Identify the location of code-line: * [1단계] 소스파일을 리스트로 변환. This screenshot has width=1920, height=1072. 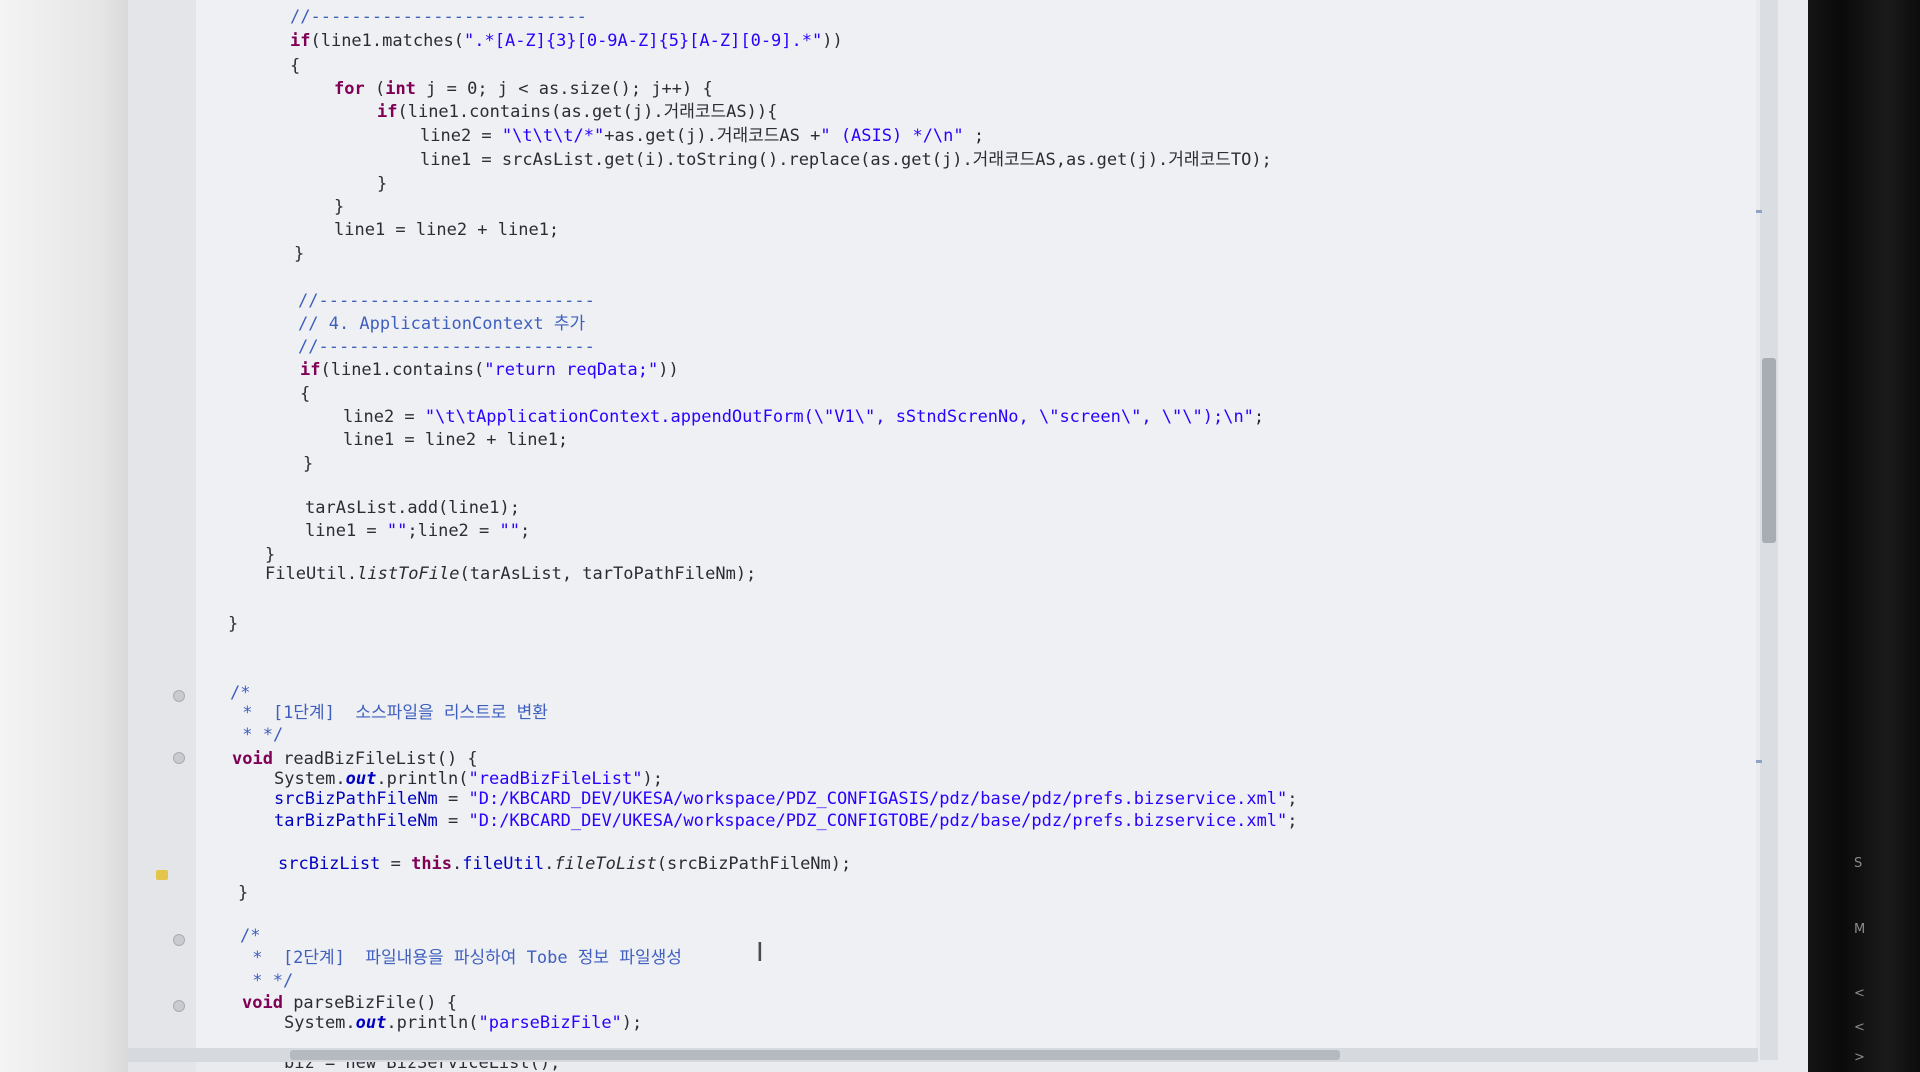
(390, 713).